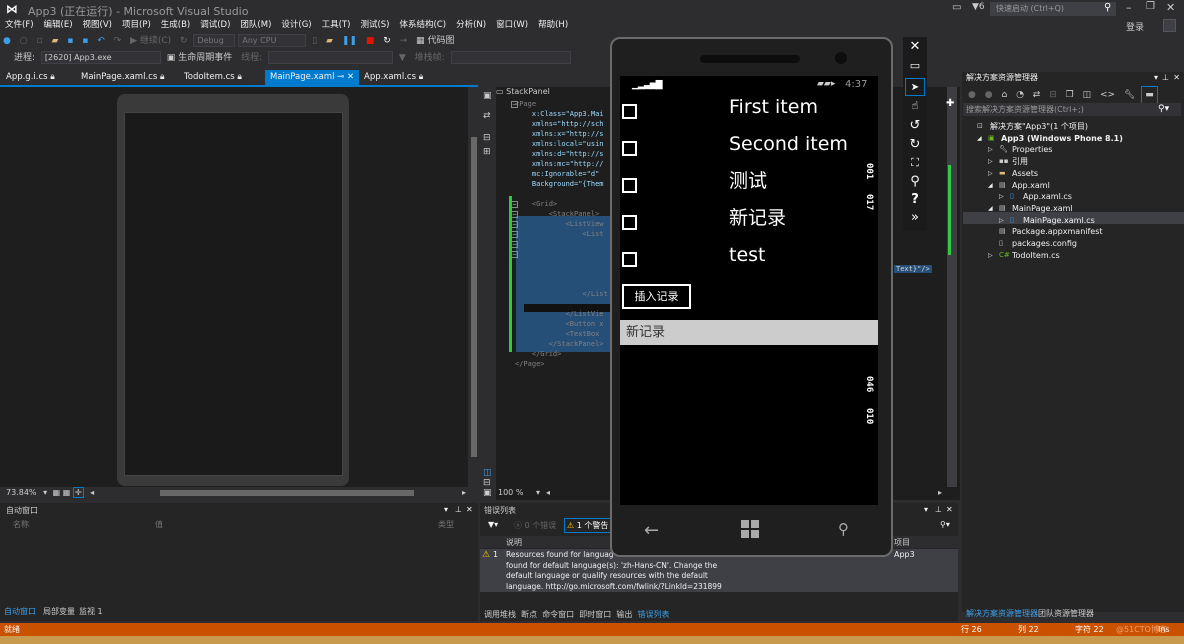  I want to click on pin-icon: ⊸, so click(340, 77).